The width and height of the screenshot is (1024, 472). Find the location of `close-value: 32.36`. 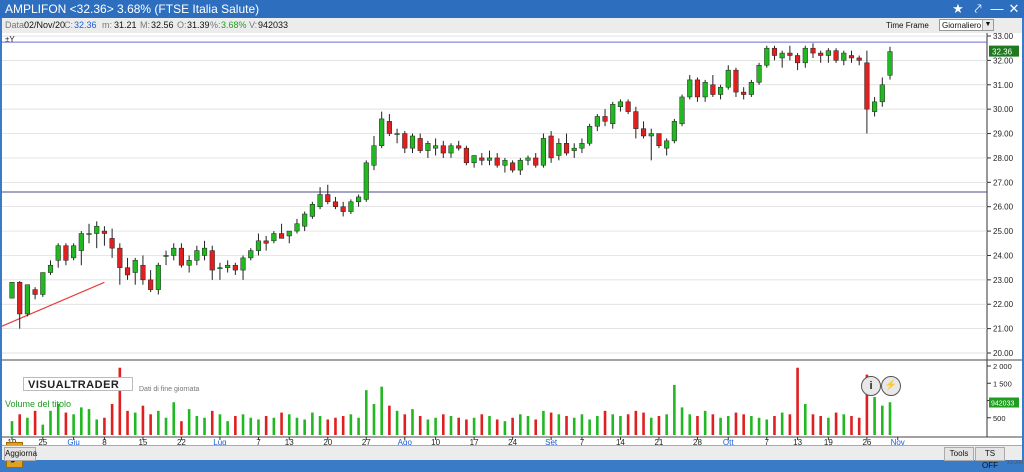

close-value: 32.36 is located at coordinates (85, 25).